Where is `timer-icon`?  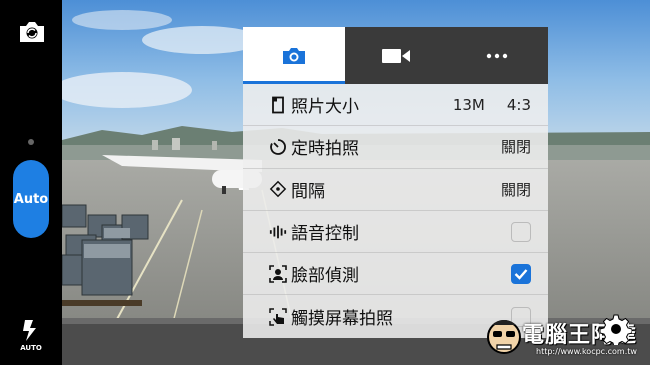 timer-icon is located at coordinates (278, 147).